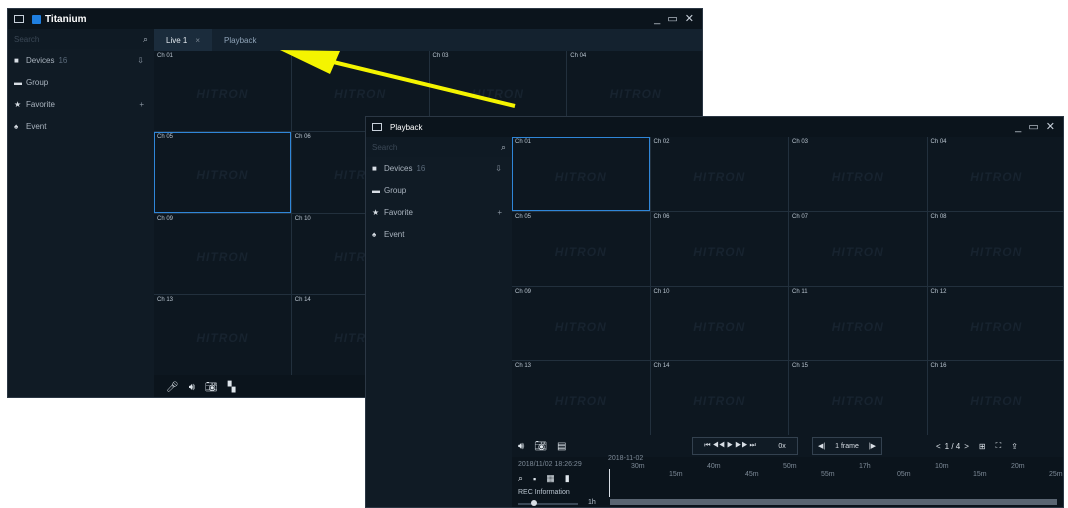  I want to click on callout-arrow, so click(398, 79).